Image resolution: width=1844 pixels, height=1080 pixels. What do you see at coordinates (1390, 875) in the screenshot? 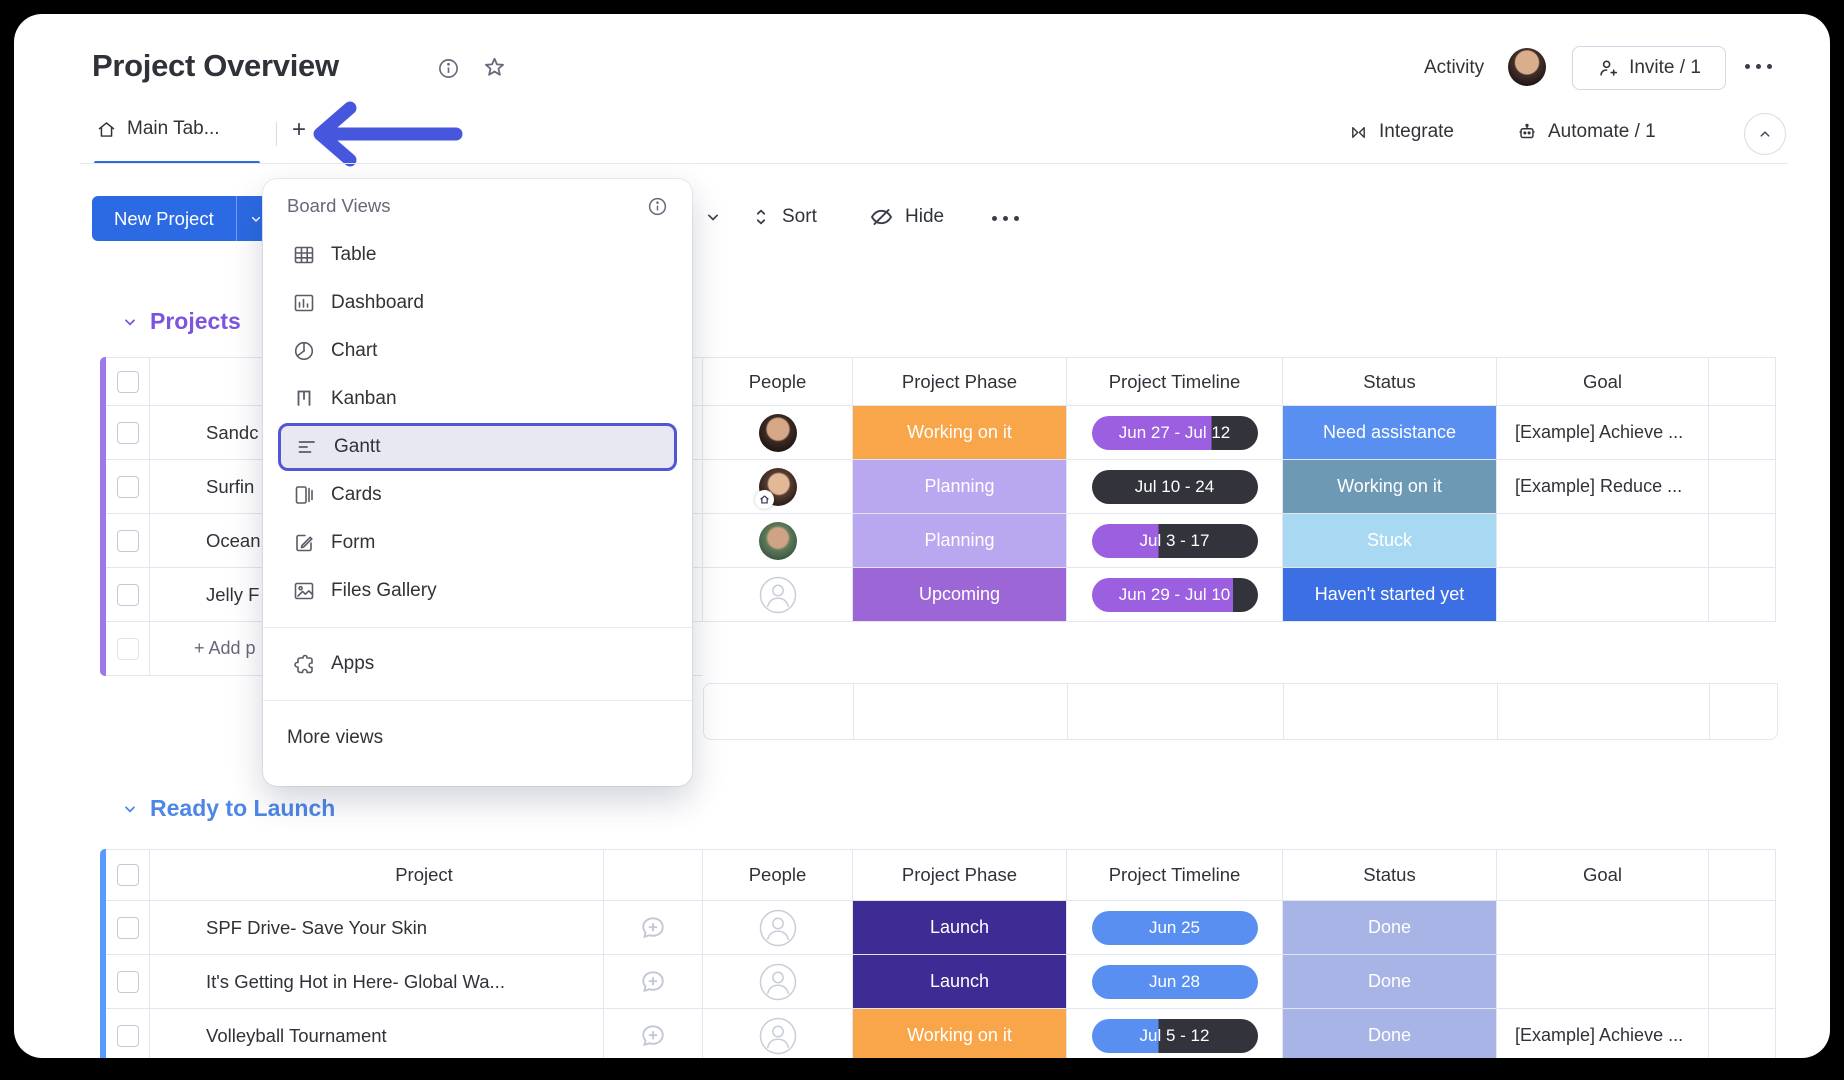
I see `column-header-status: Status` at bounding box center [1390, 875].